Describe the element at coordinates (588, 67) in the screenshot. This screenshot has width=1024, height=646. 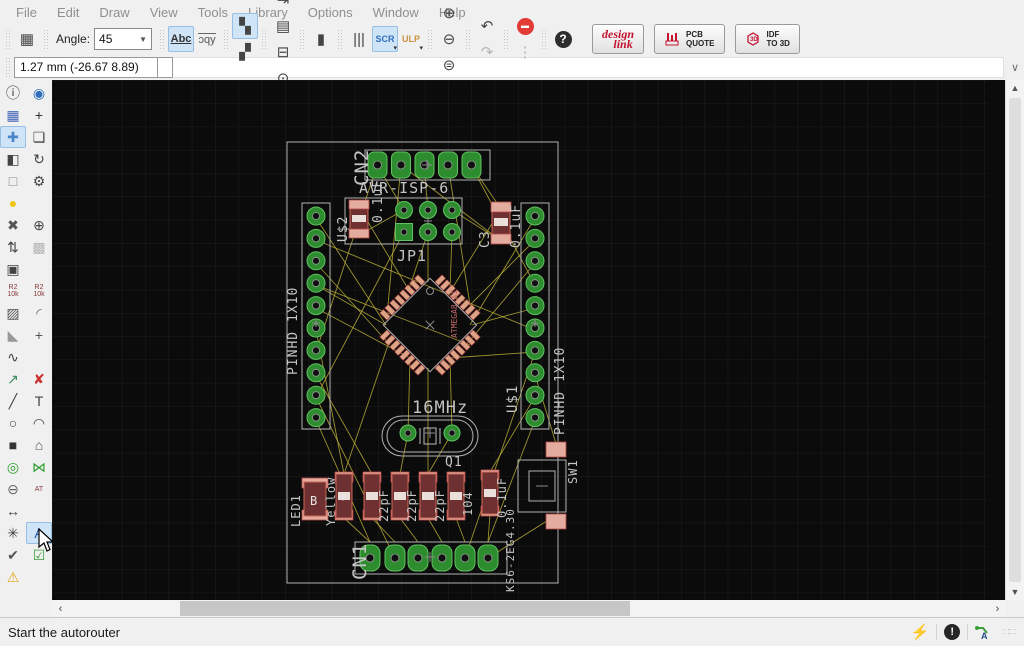
I see `command-line-input` at that location.